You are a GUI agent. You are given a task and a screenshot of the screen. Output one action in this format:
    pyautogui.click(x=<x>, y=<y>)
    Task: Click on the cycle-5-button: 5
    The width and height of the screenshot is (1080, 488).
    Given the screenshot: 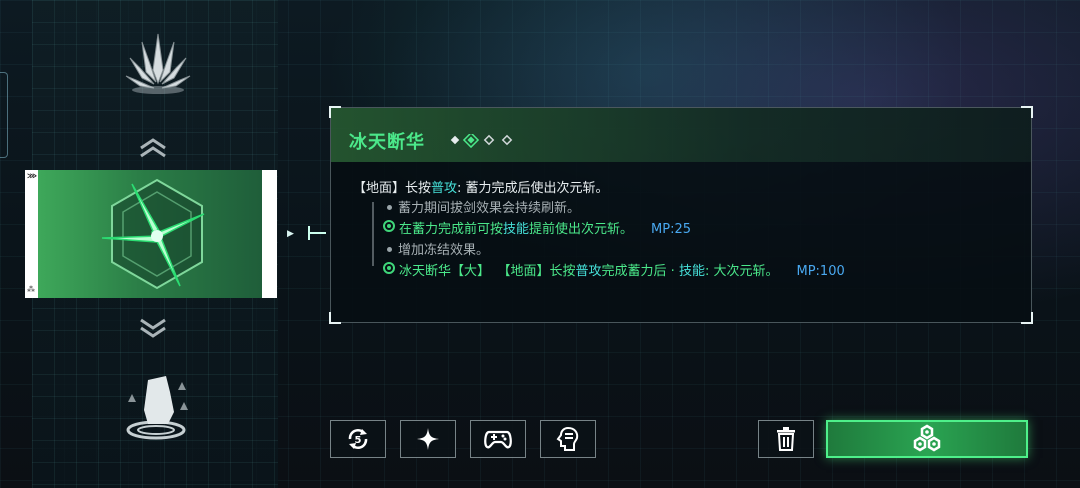 What is the action you would take?
    pyautogui.click(x=358, y=439)
    